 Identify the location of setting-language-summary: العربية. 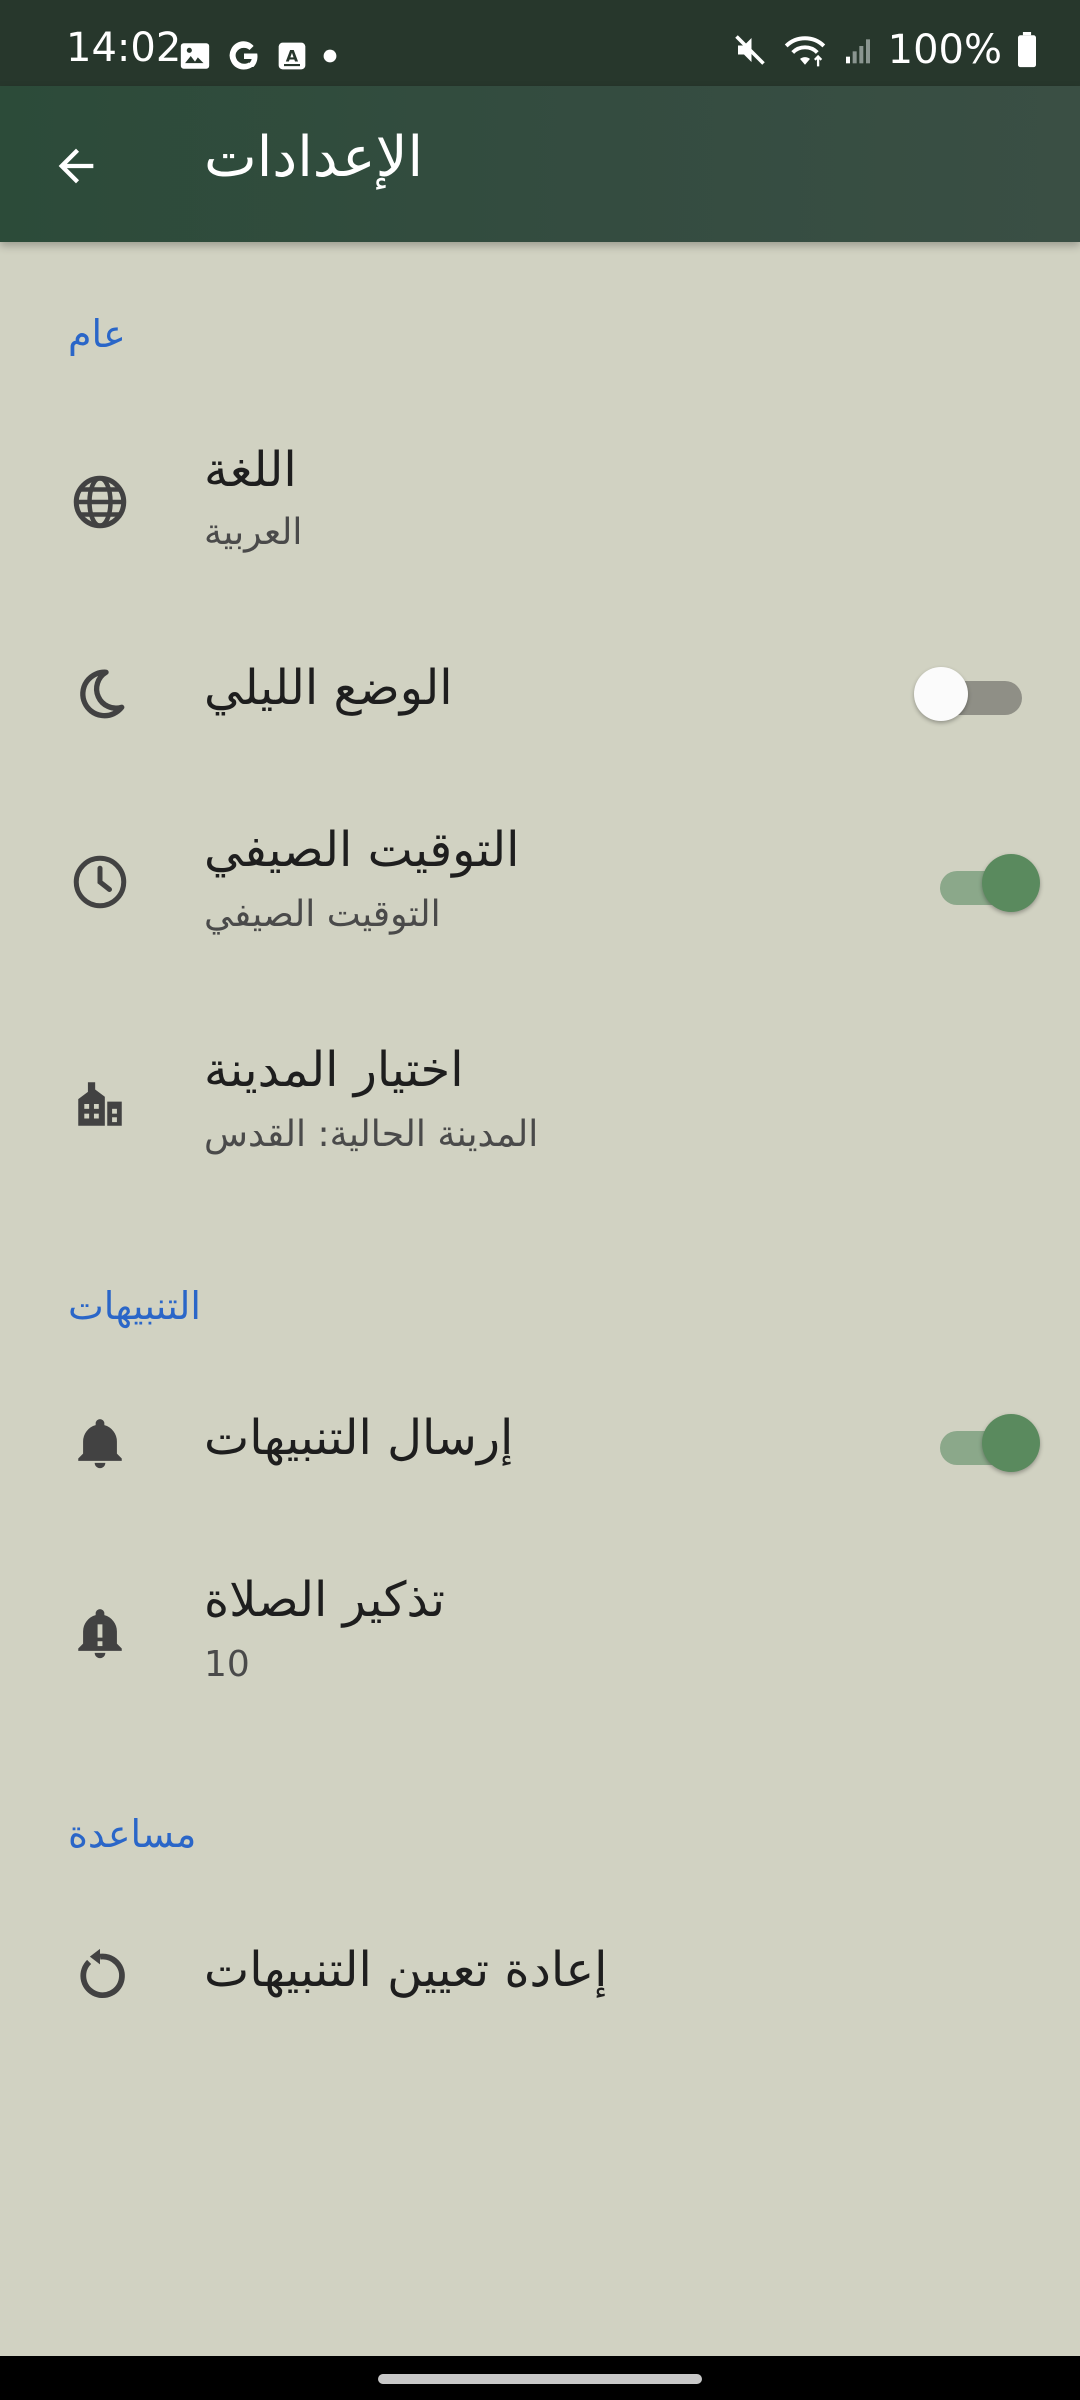
(253, 532).